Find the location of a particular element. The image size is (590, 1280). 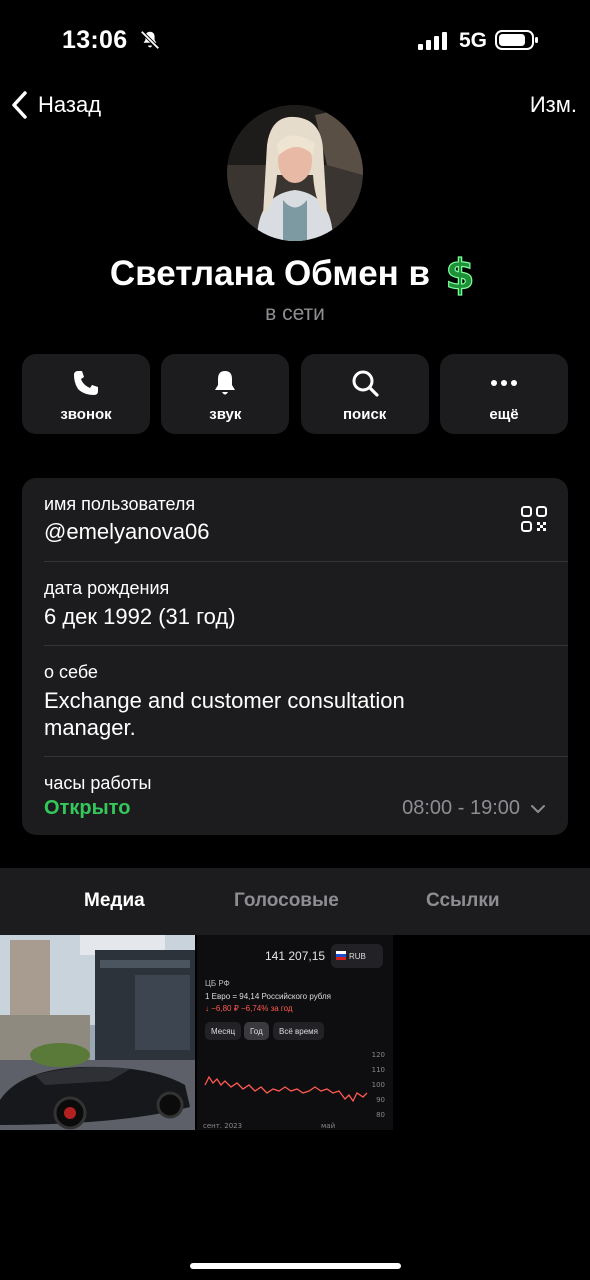

tab-links: Ссылки is located at coordinates (463, 901).